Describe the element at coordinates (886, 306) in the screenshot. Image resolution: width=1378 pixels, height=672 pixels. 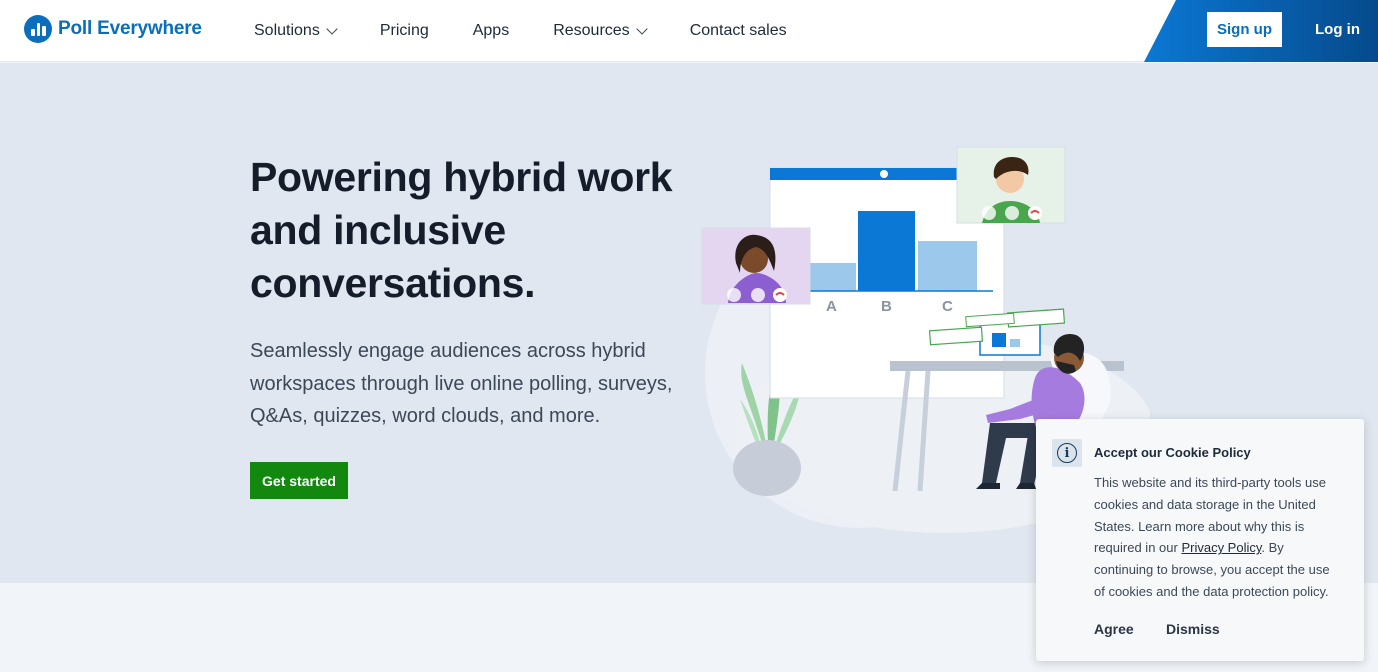
I see `bar-label-b: B` at that location.